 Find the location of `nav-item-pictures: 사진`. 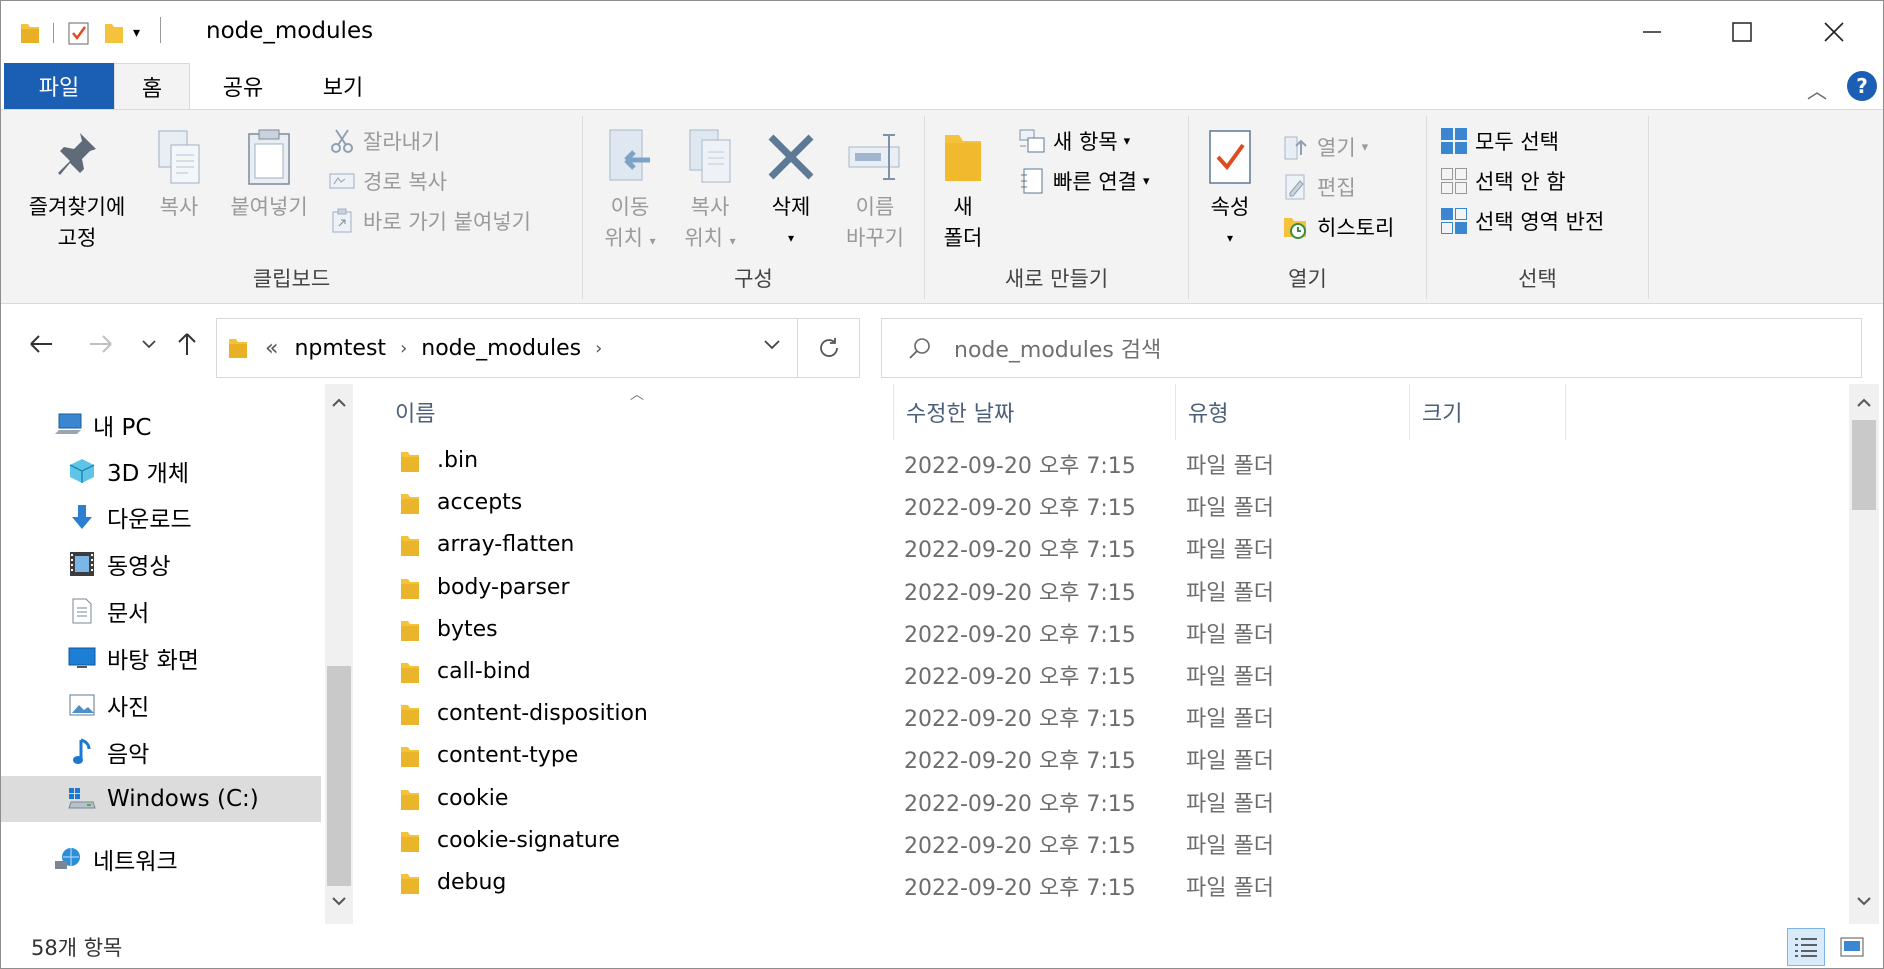

nav-item-pictures: 사진 is located at coordinates (161, 705).